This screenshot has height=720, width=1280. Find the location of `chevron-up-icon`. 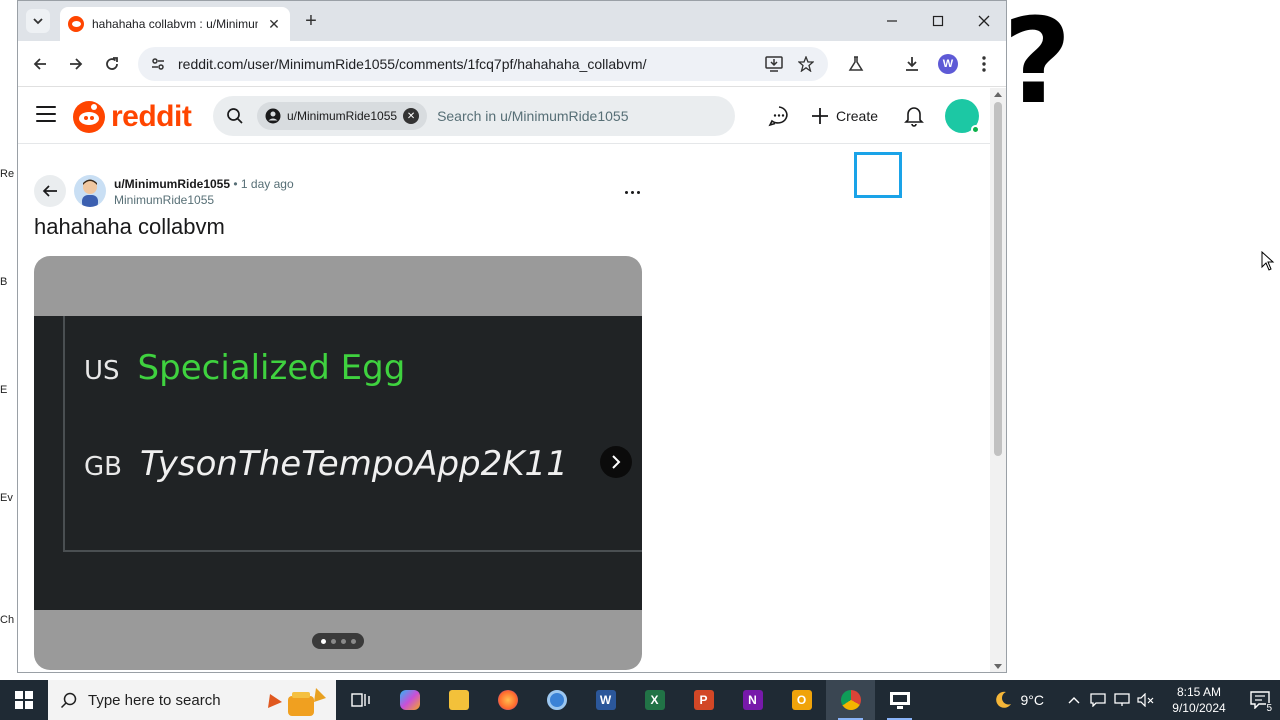

chevron-up-icon is located at coordinates (1074, 700).